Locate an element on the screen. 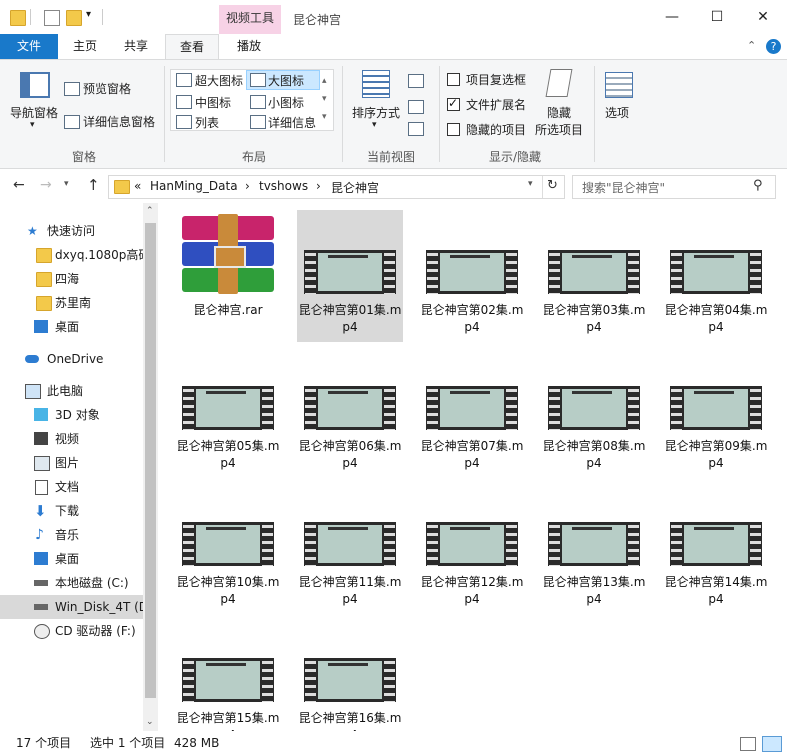 The image size is (787, 756). nav-quick-access: ★ 快速访问 is located at coordinates (71, 231).